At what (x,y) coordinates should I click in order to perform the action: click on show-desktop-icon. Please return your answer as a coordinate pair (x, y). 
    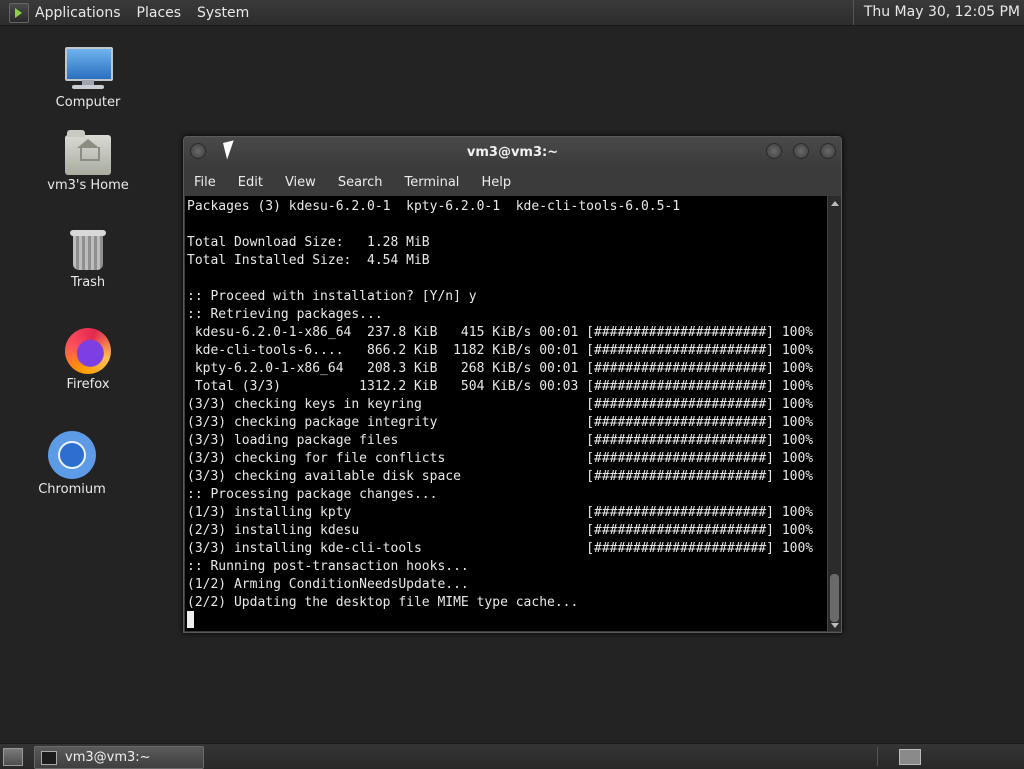
    Looking at the image, I should click on (13, 757).